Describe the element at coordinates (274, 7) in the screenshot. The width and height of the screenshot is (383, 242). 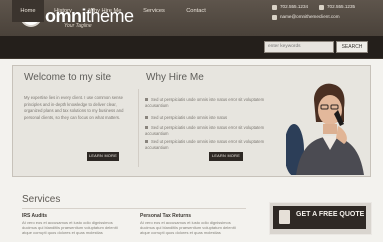
I see `phone-icon` at that location.